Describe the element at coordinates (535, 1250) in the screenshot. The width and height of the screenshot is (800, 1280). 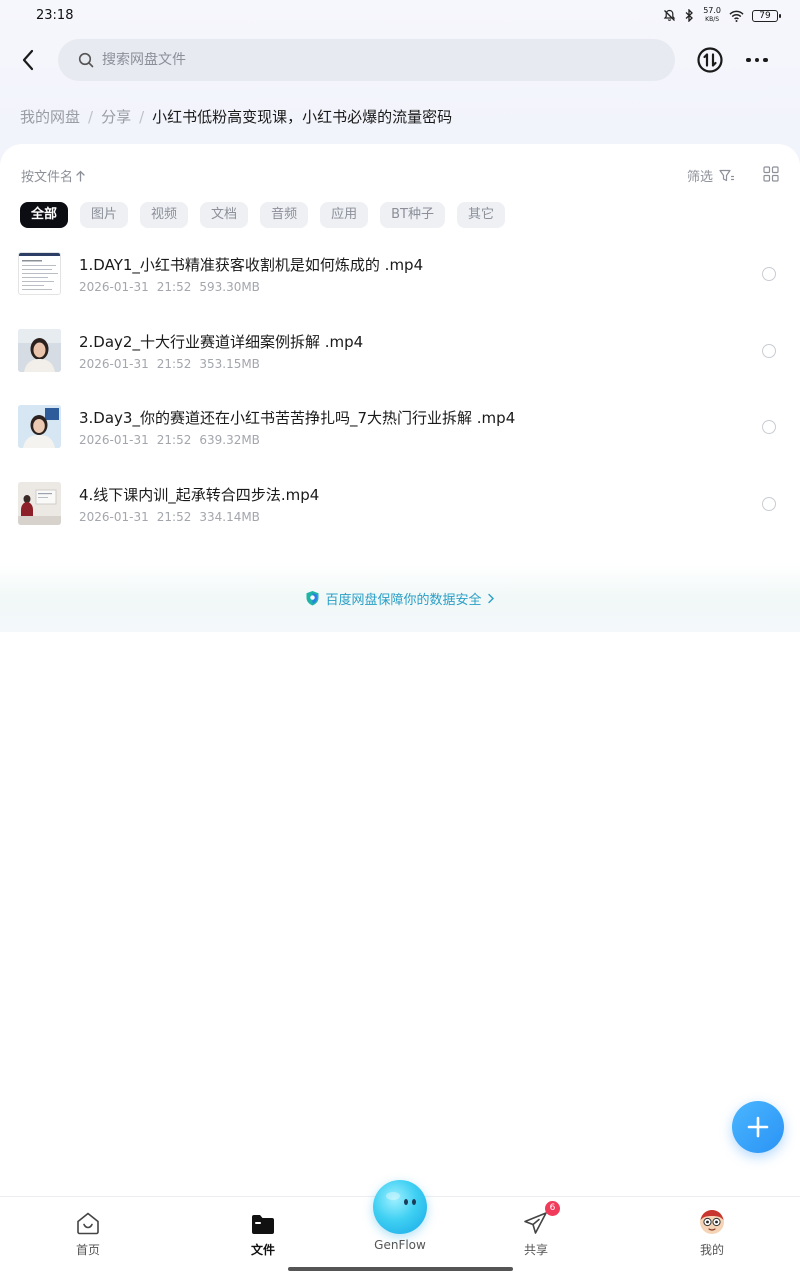
I see `tab-share-label: 共享` at that location.